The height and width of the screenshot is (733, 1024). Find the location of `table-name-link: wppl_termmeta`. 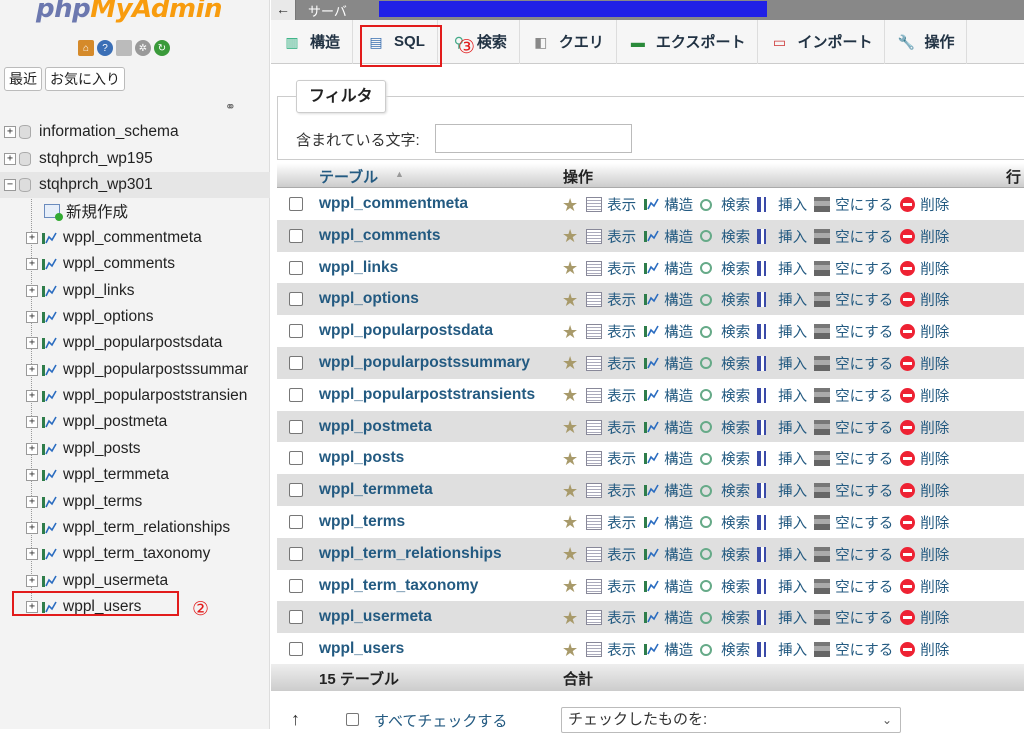

table-name-link: wppl_termmeta is located at coordinates (376, 490).